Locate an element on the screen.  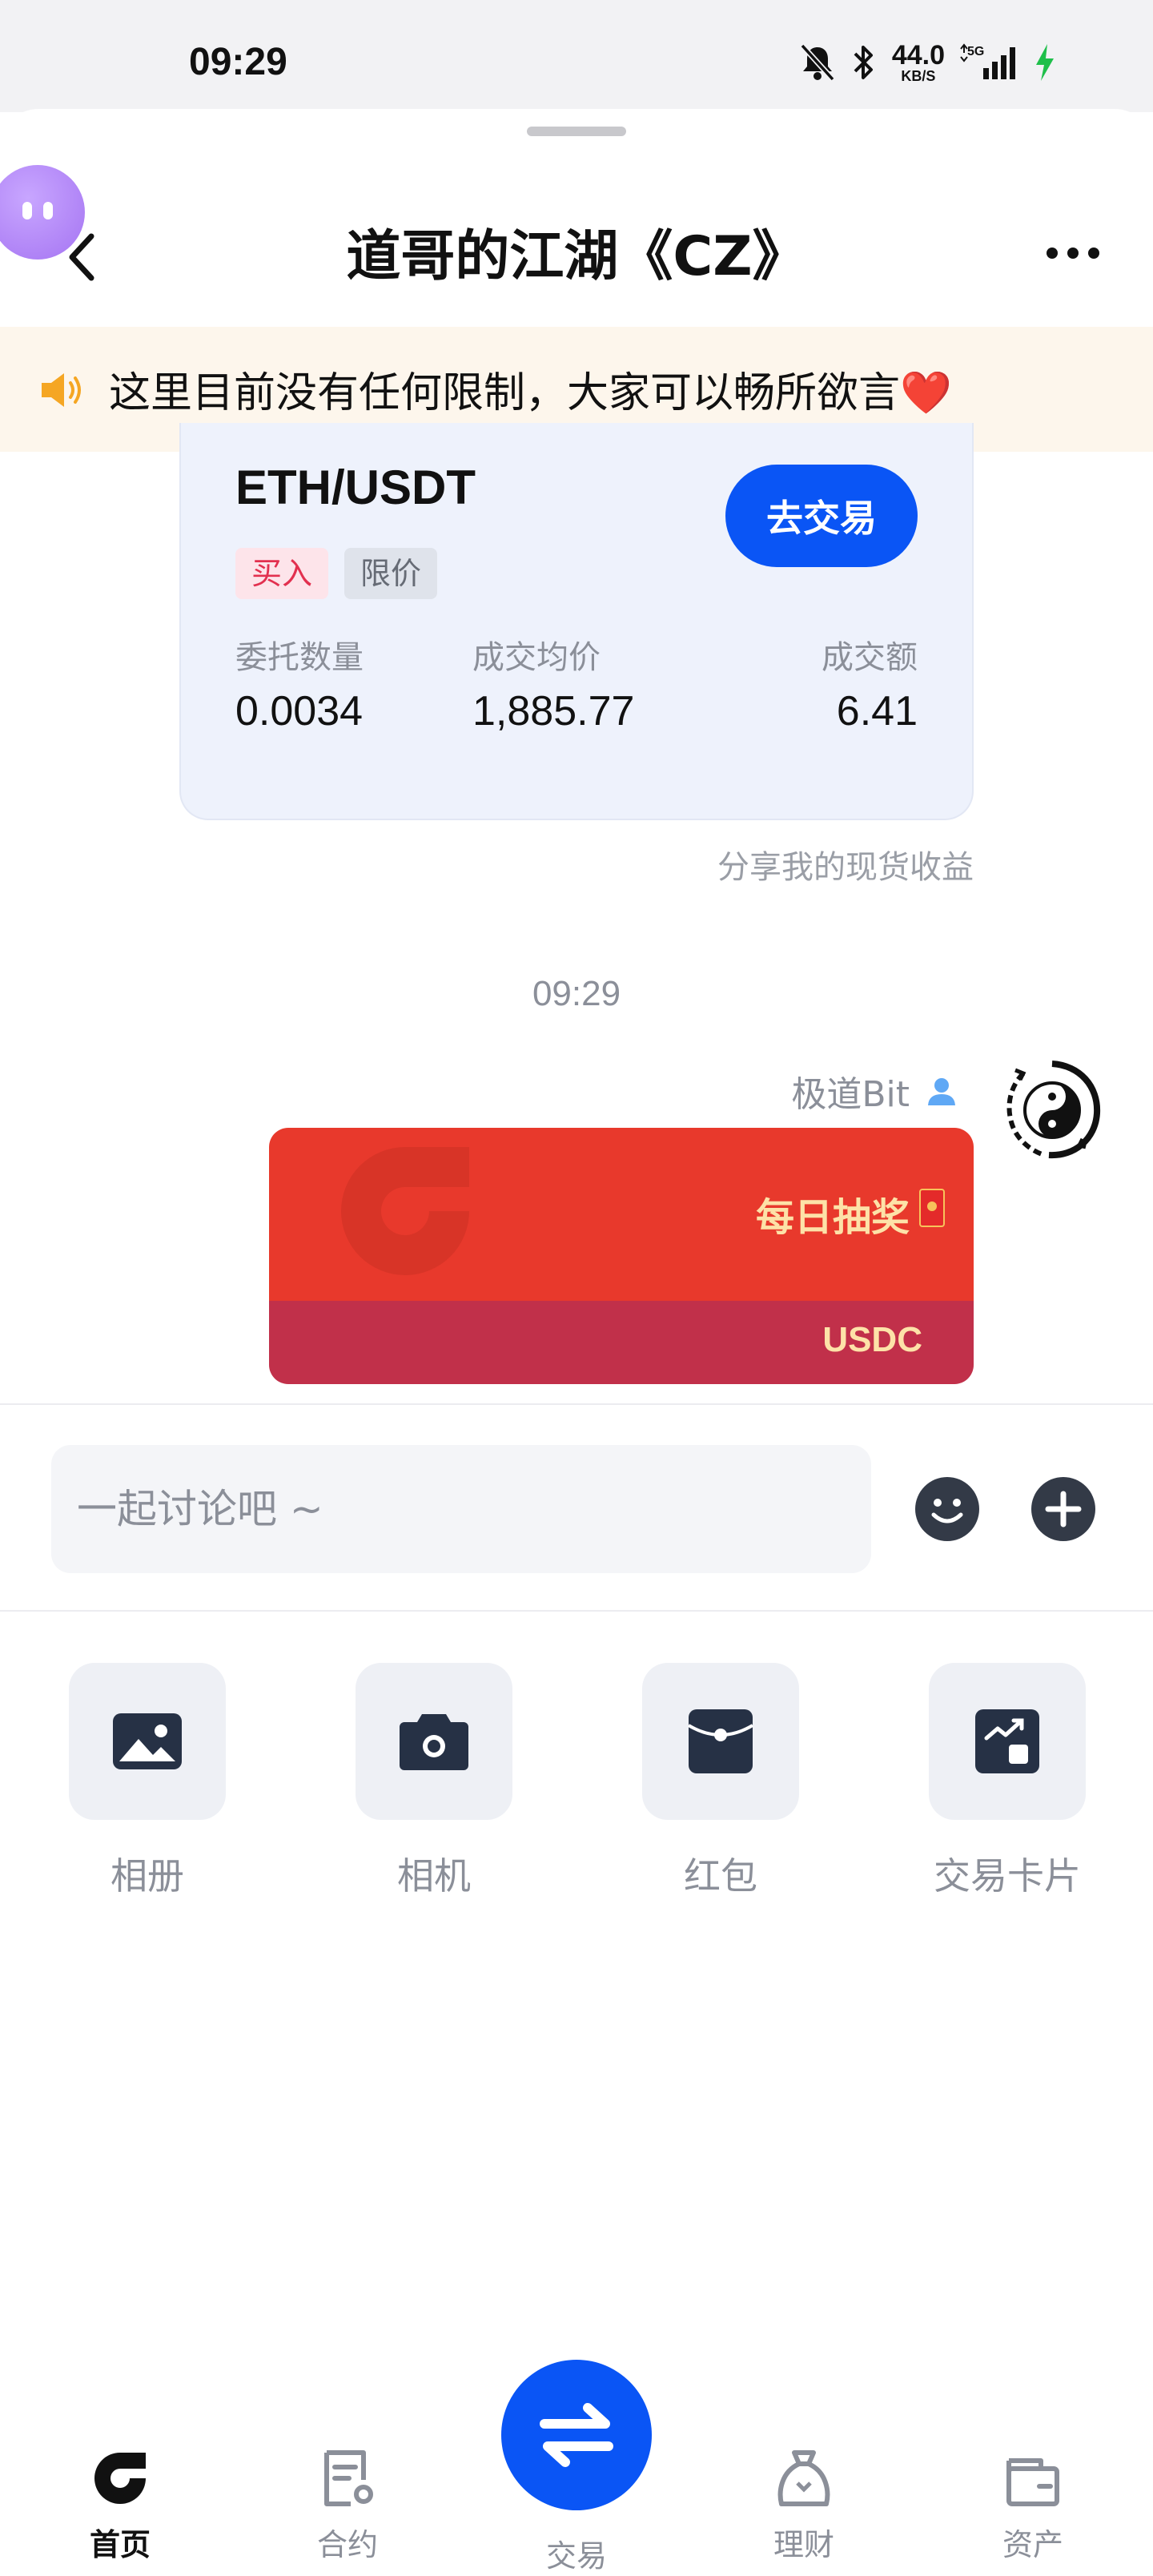
red-packet-coin: USDC is located at coordinates (872, 1339).